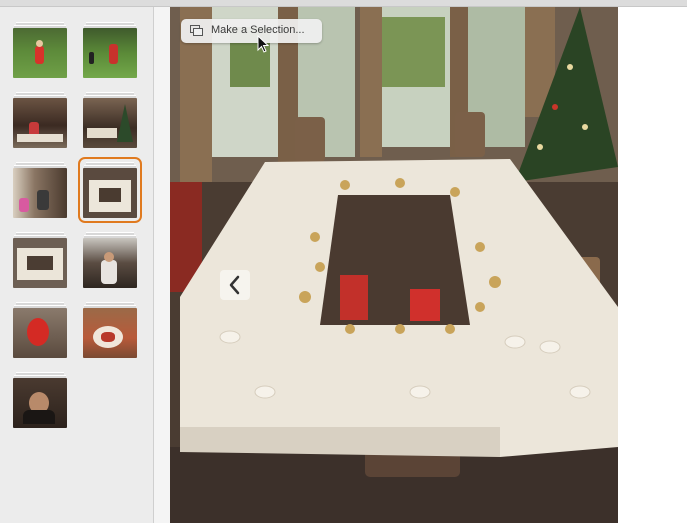 The height and width of the screenshot is (523, 687). I want to click on previous-photo-button, so click(235, 285).